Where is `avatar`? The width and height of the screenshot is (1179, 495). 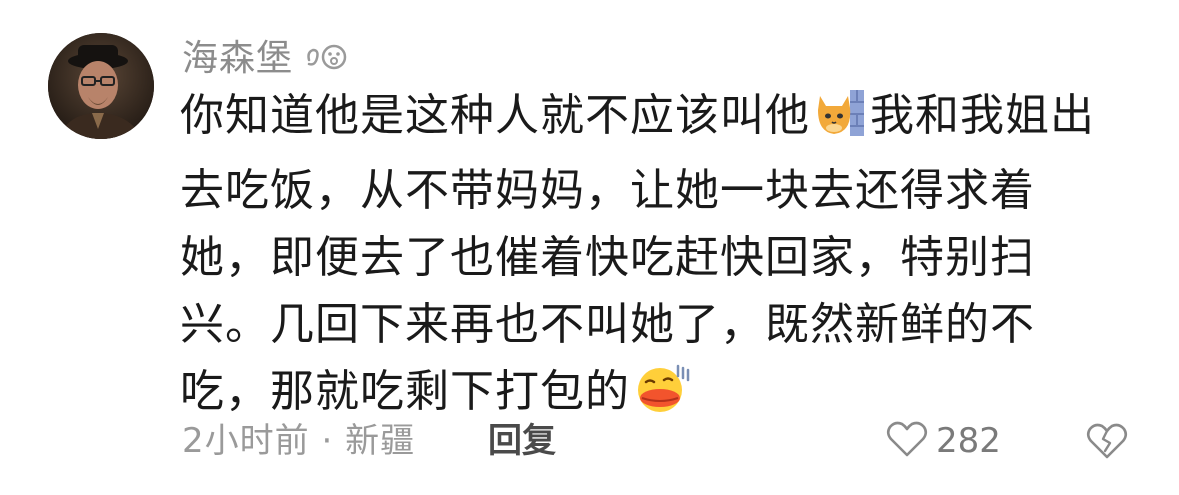
avatar is located at coordinates (101, 86).